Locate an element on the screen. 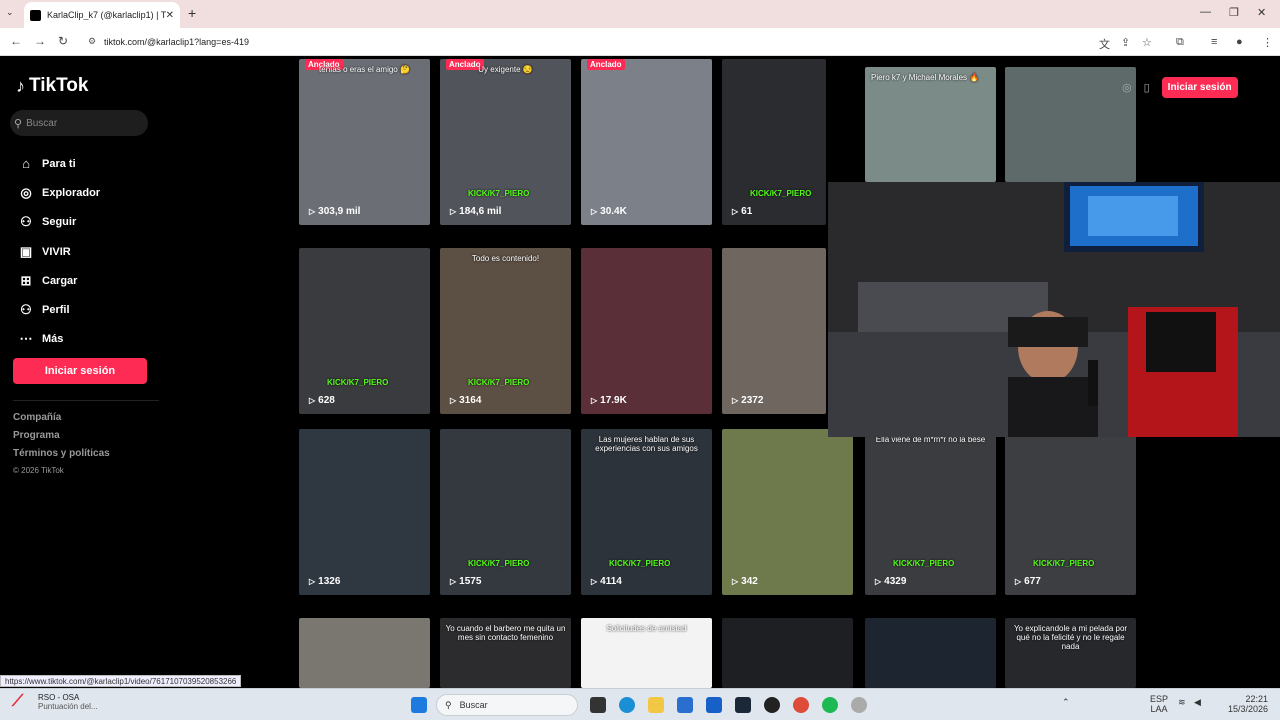 The width and height of the screenshot is (1280, 720). sidebar-item: ⌂ Para ti is located at coordinates (58, 163).